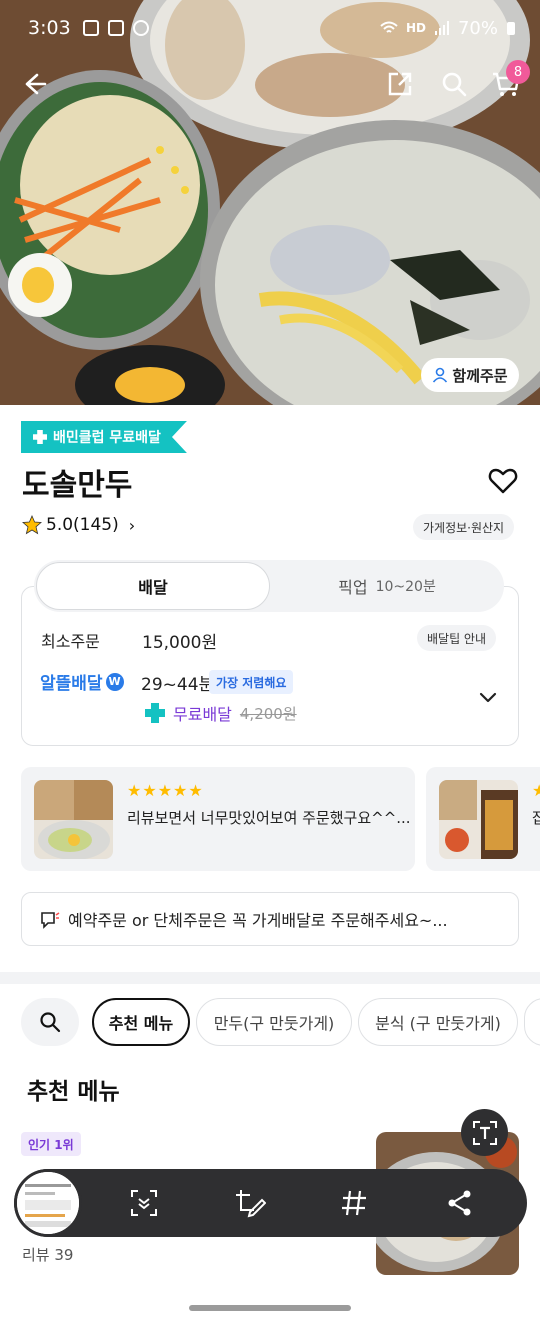 Image resolution: width=540 pixels, height=1320 pixels. I want to click on min-order-value: 15,000원, so click(180, 643).